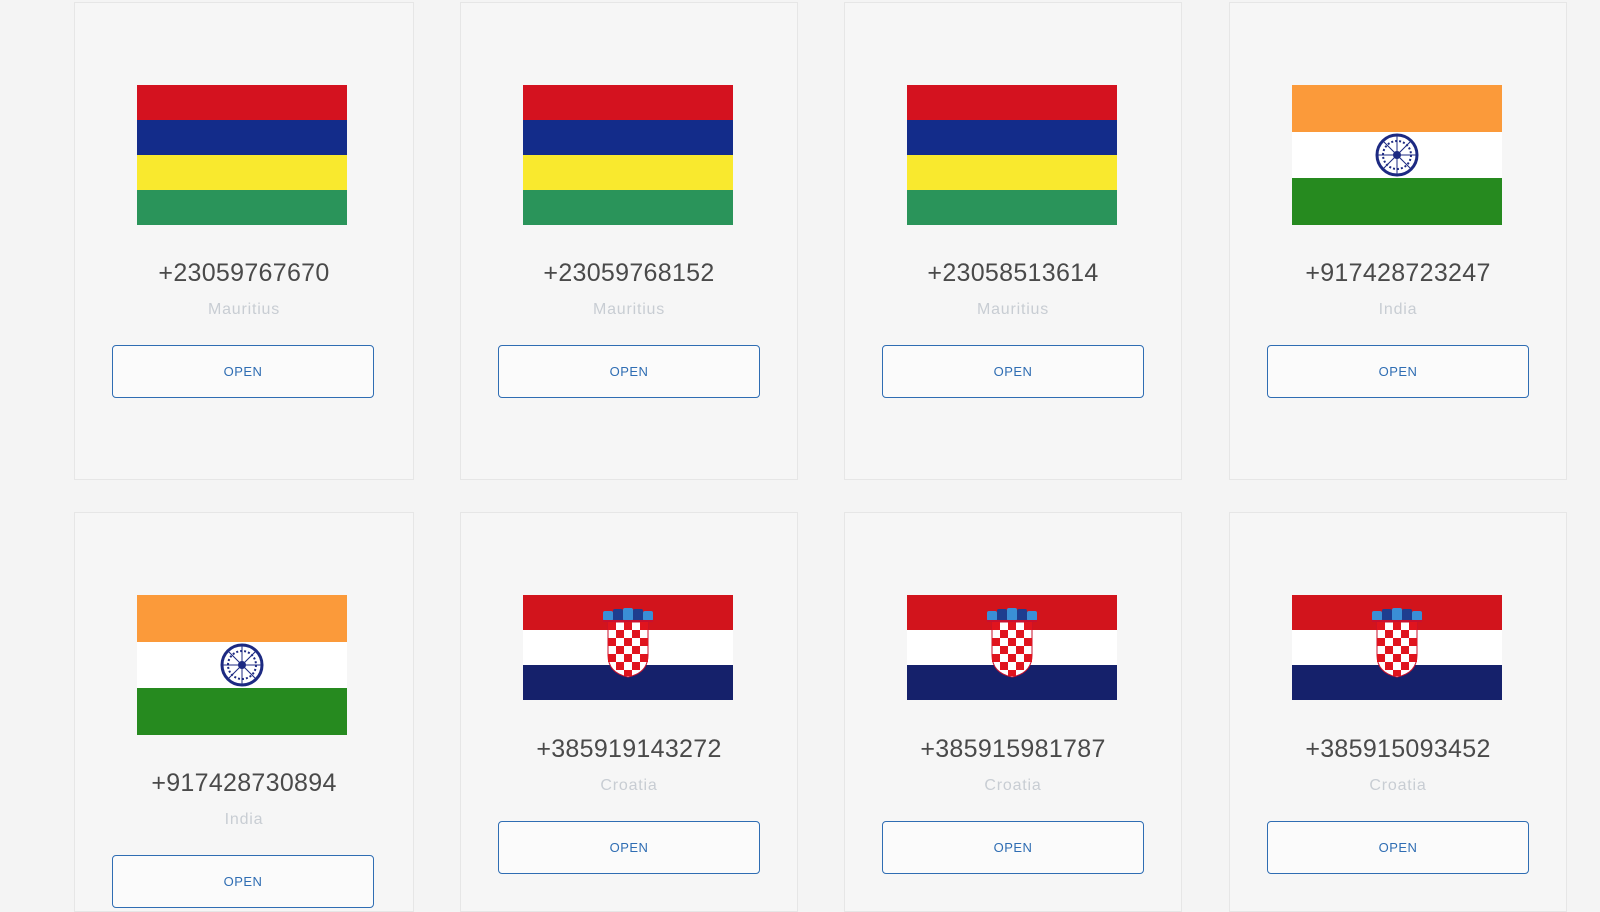 This screenshot has height=912, width=1600. What do you see at coordinates (1013, 241) in the screenshot?
I see `number-card: +23058513614 Mauritius OPEN` at bounding box center [1013, 241].